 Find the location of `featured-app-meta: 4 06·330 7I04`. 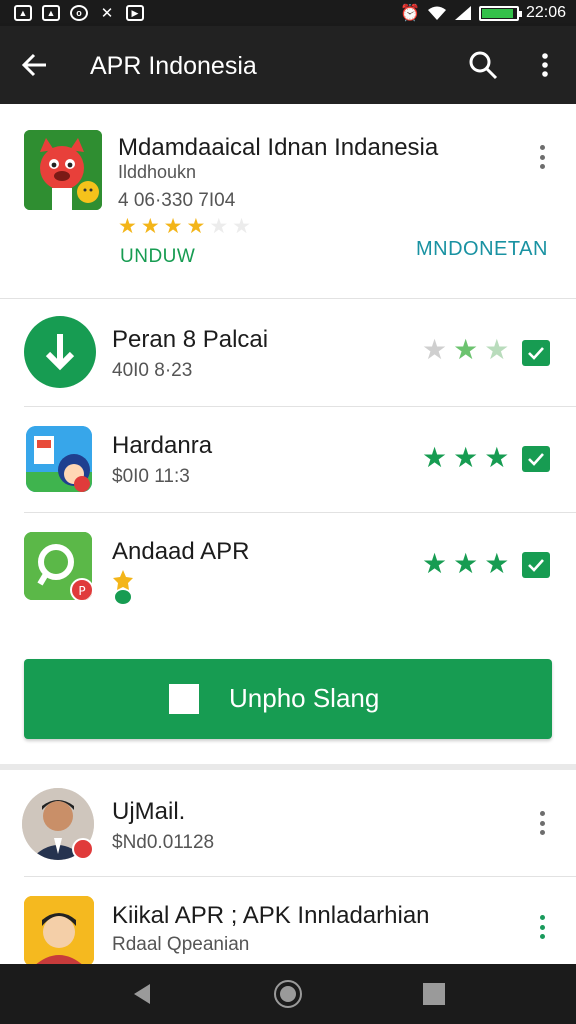

featured-app-meta: 4 06·330 7I04 is located at coordinates (177, 200).